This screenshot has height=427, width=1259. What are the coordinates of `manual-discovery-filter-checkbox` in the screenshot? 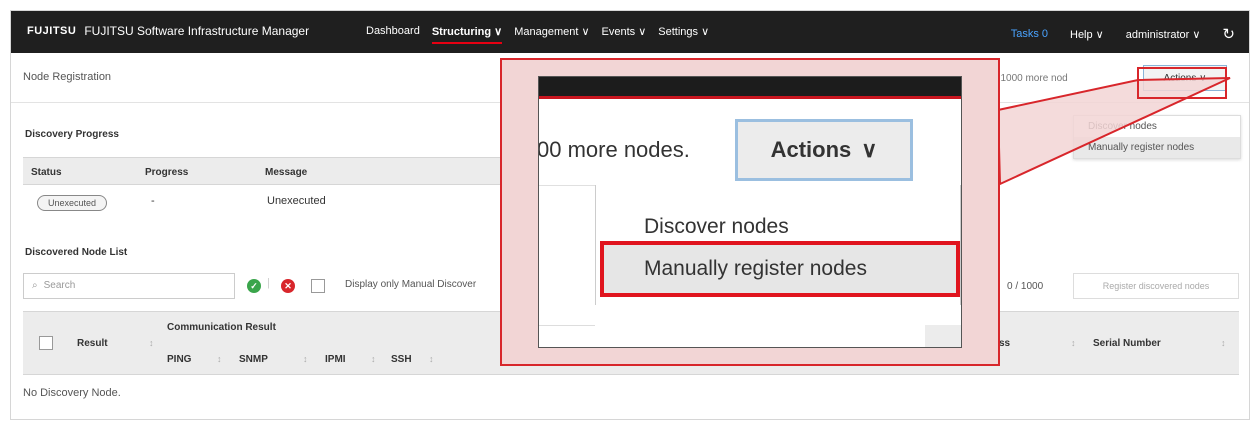 It's located at (318, 286).